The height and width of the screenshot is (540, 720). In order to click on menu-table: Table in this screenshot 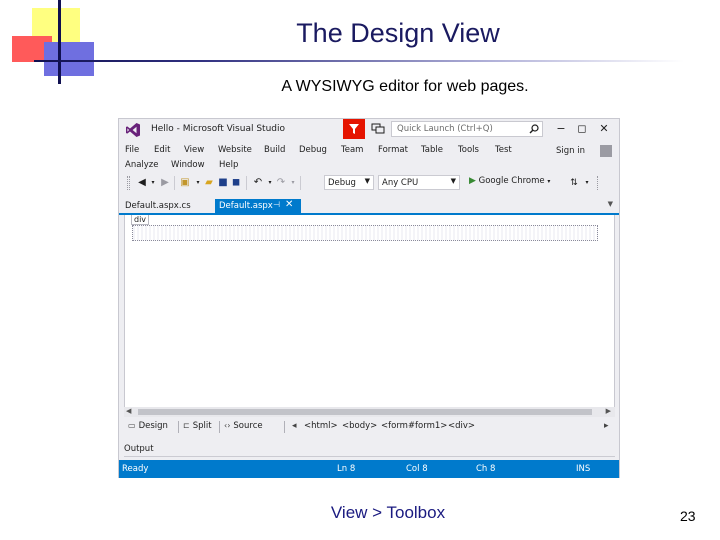, I will do `click(432, 150)`.